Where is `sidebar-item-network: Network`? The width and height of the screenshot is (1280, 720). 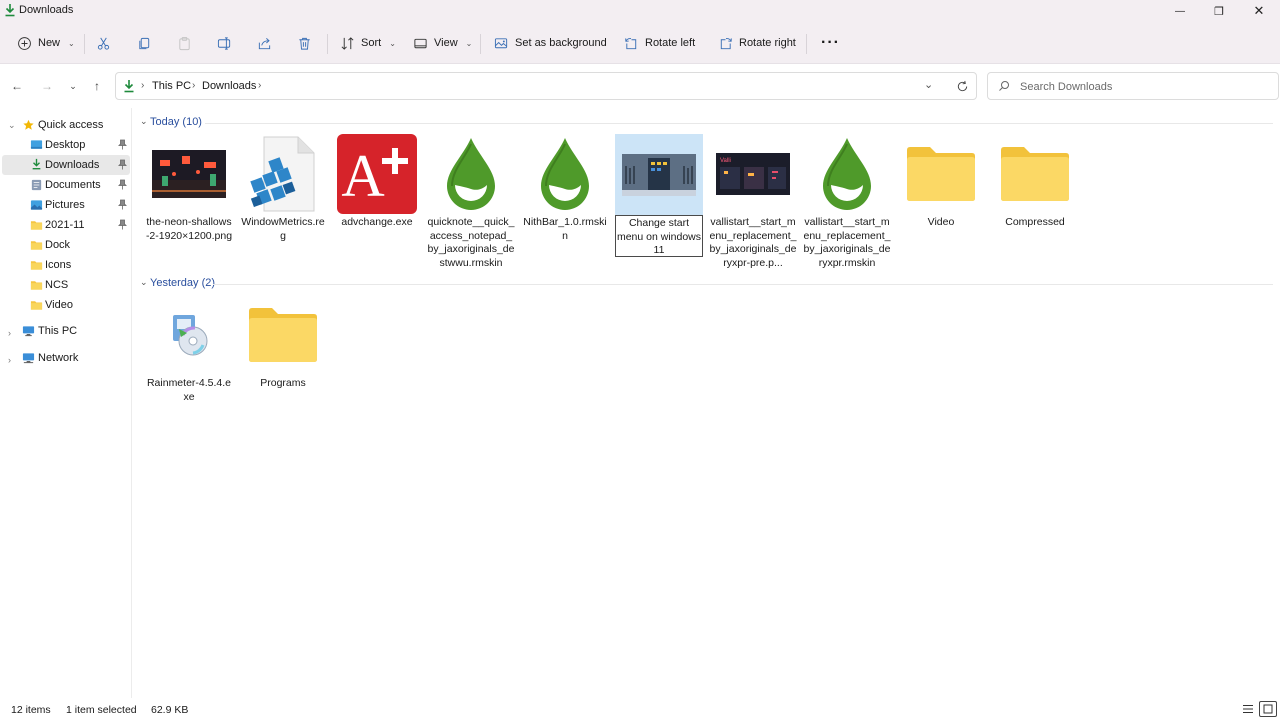 sidebar-item-network: Network is located at coordinates (66, 358).